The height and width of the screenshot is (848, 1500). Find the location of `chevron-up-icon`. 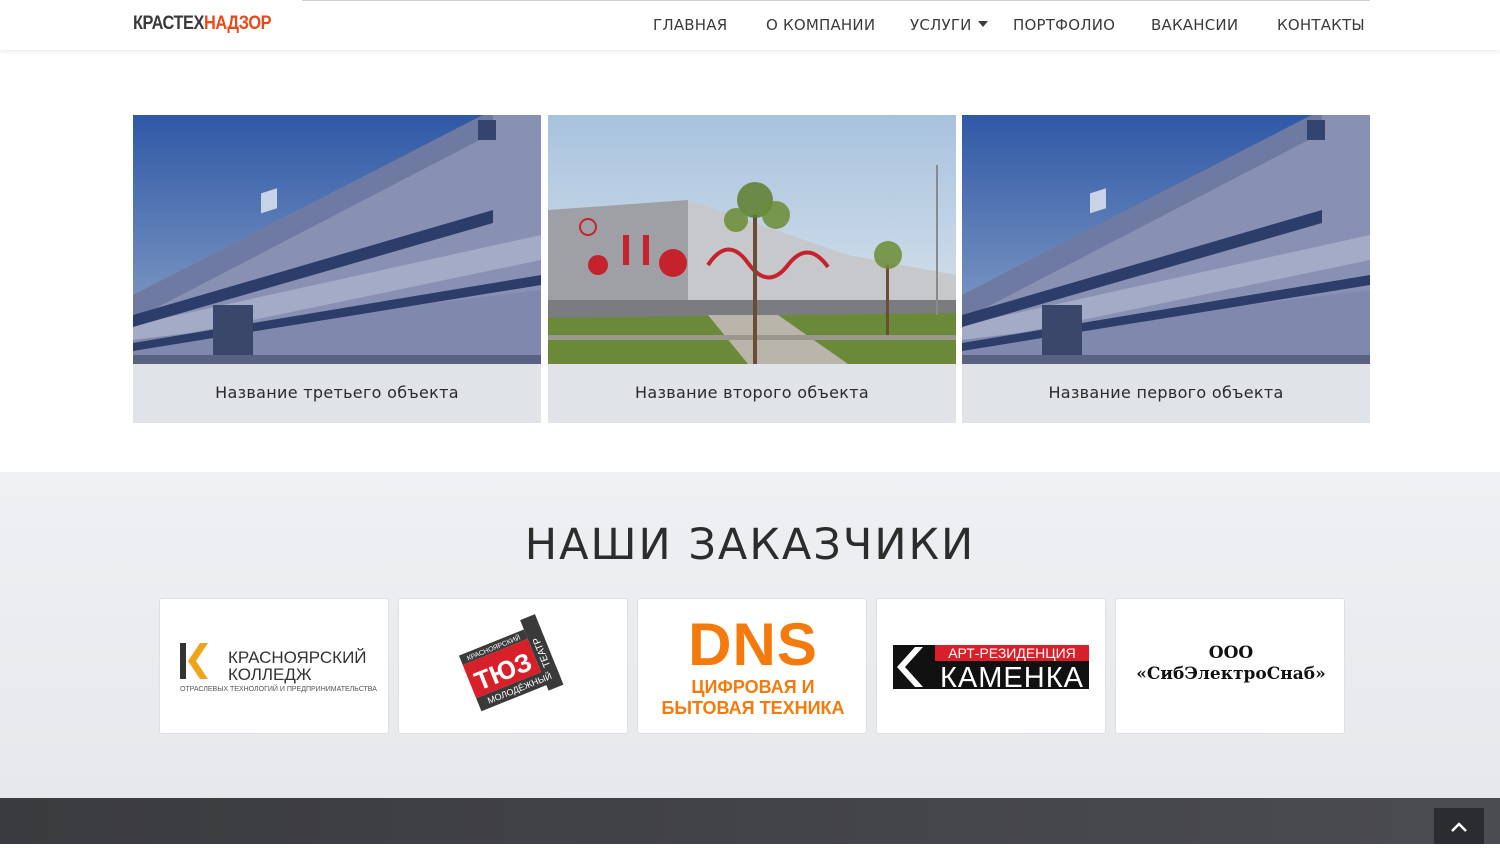

chevron-up-icon is located at coordinates (1459, 827).